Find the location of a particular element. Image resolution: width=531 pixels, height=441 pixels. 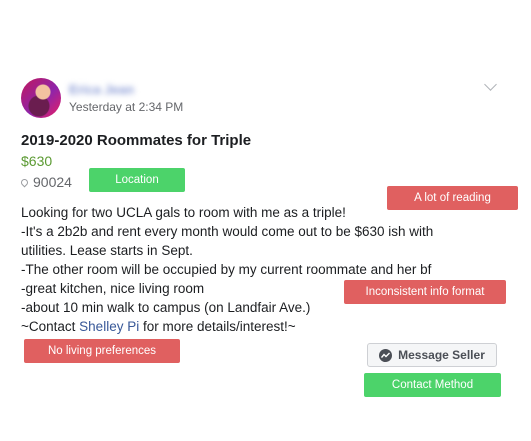

annotation-location: Location is located at coordinates (137, 180).